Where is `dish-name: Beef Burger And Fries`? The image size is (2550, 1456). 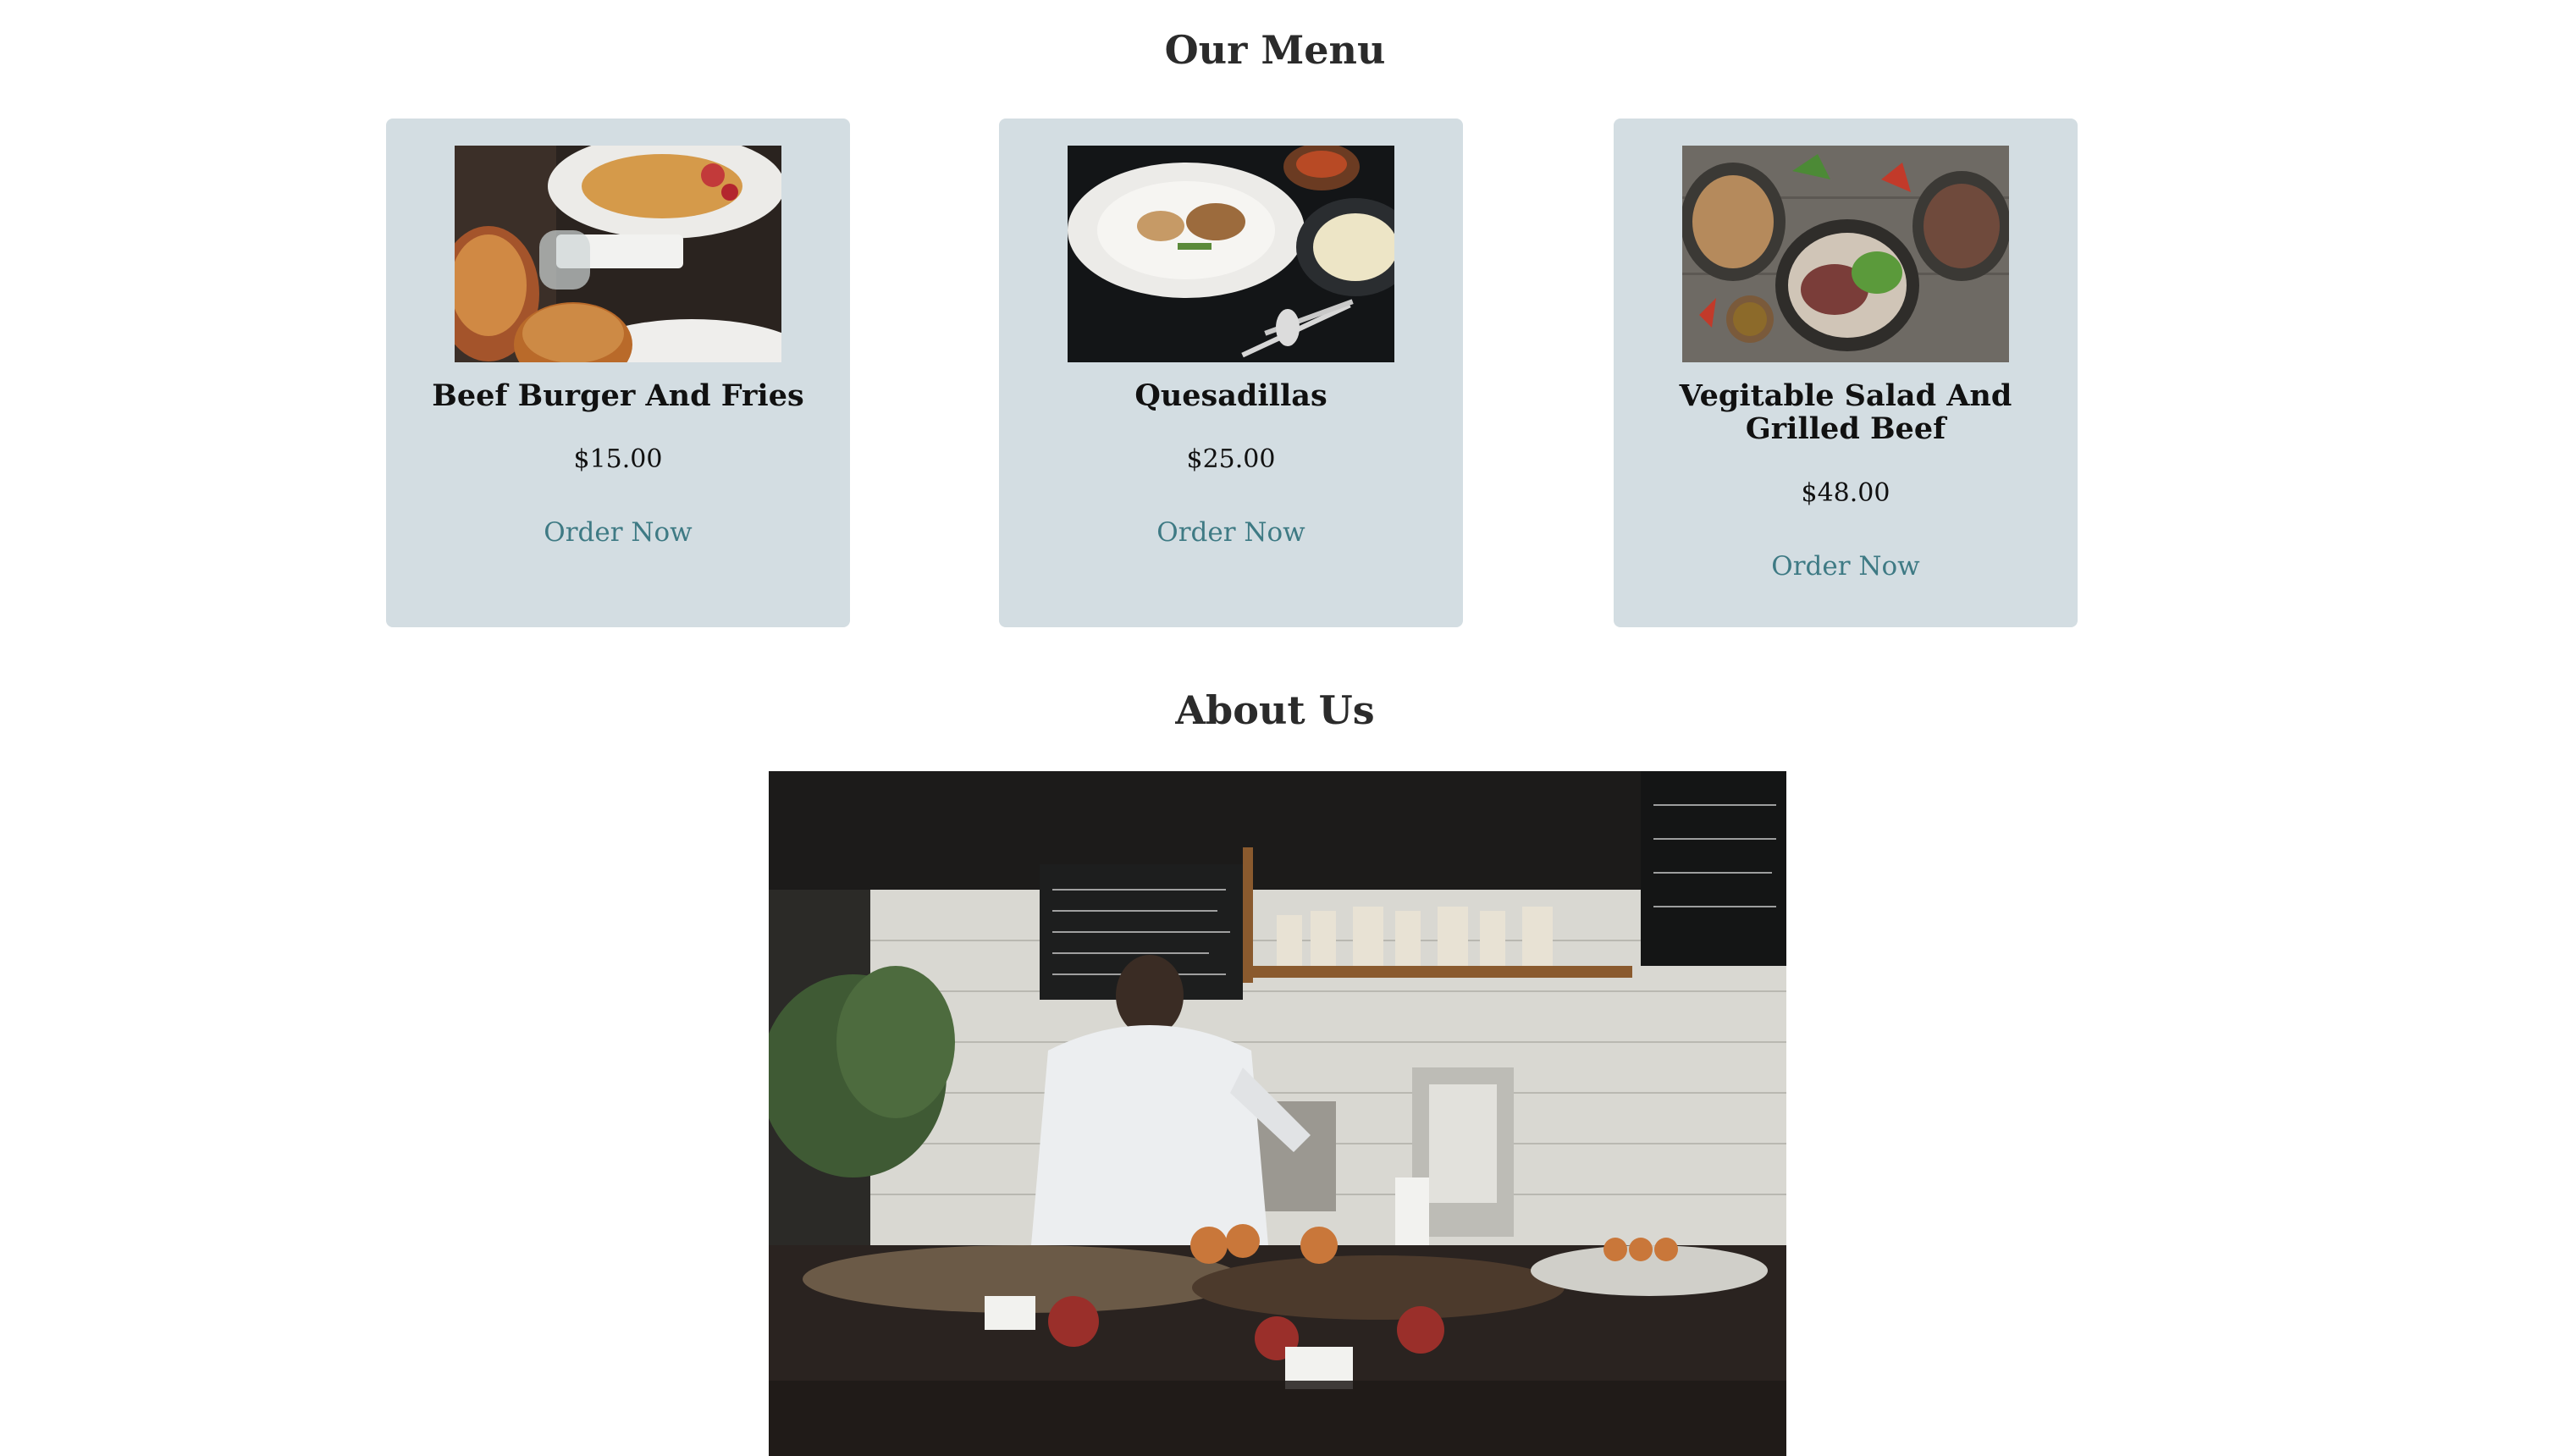 dish-name: Beef Burger And Fries is located at coordinates (618, 395).